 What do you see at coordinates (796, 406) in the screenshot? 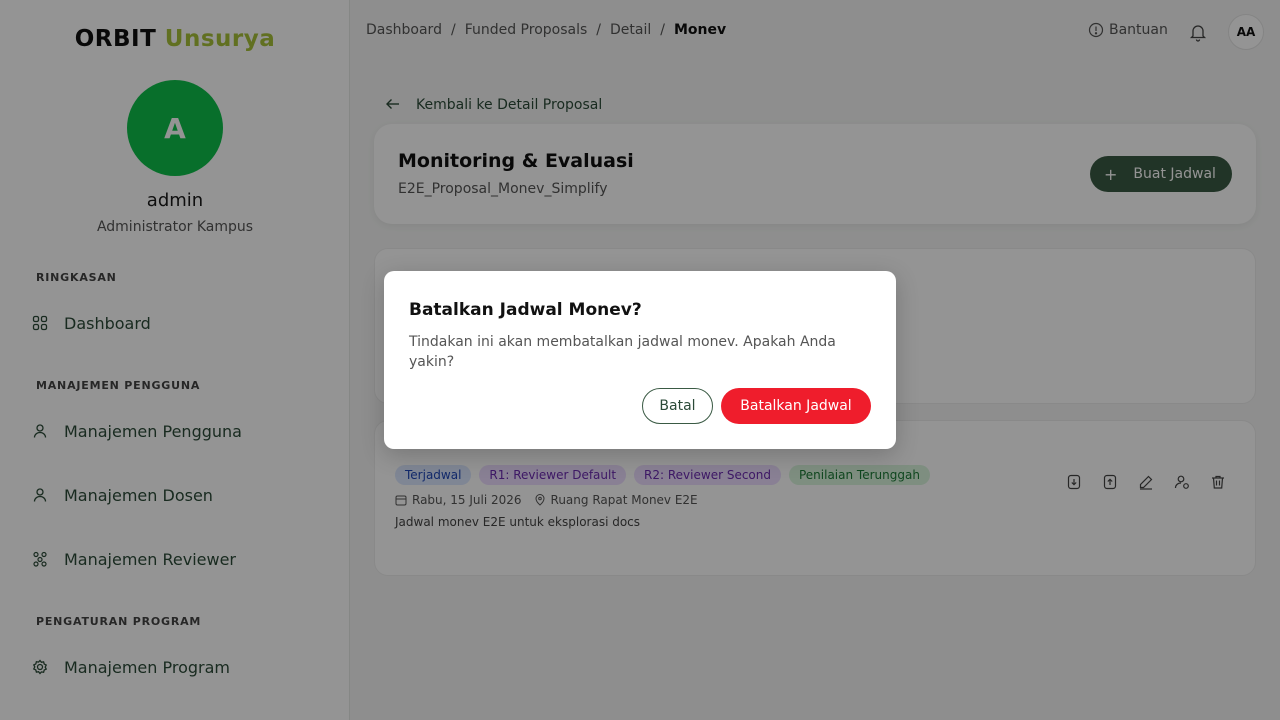
I see `confirm-cancel-schedule-button: Batalkan Jadwal` at bounding box center [796, 406].